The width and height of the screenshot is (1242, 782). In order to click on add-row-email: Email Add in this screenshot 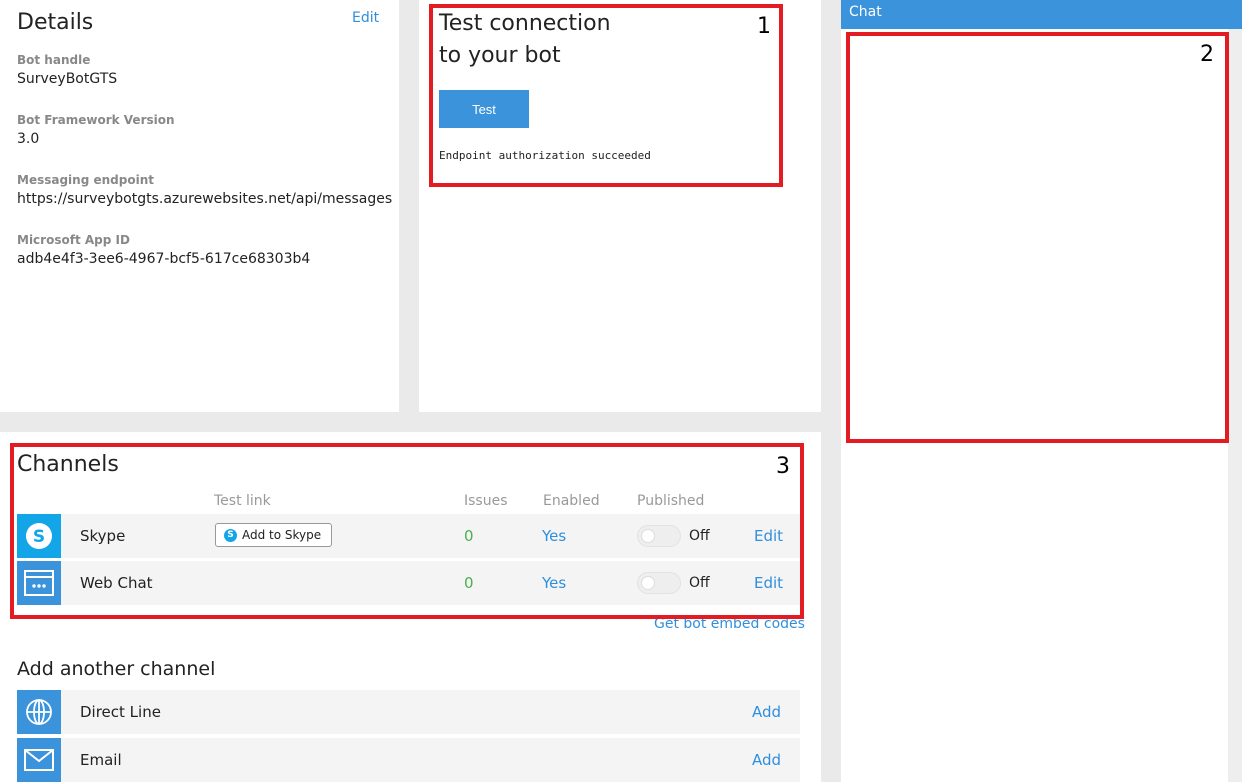, I will do `click(408, 760)`.